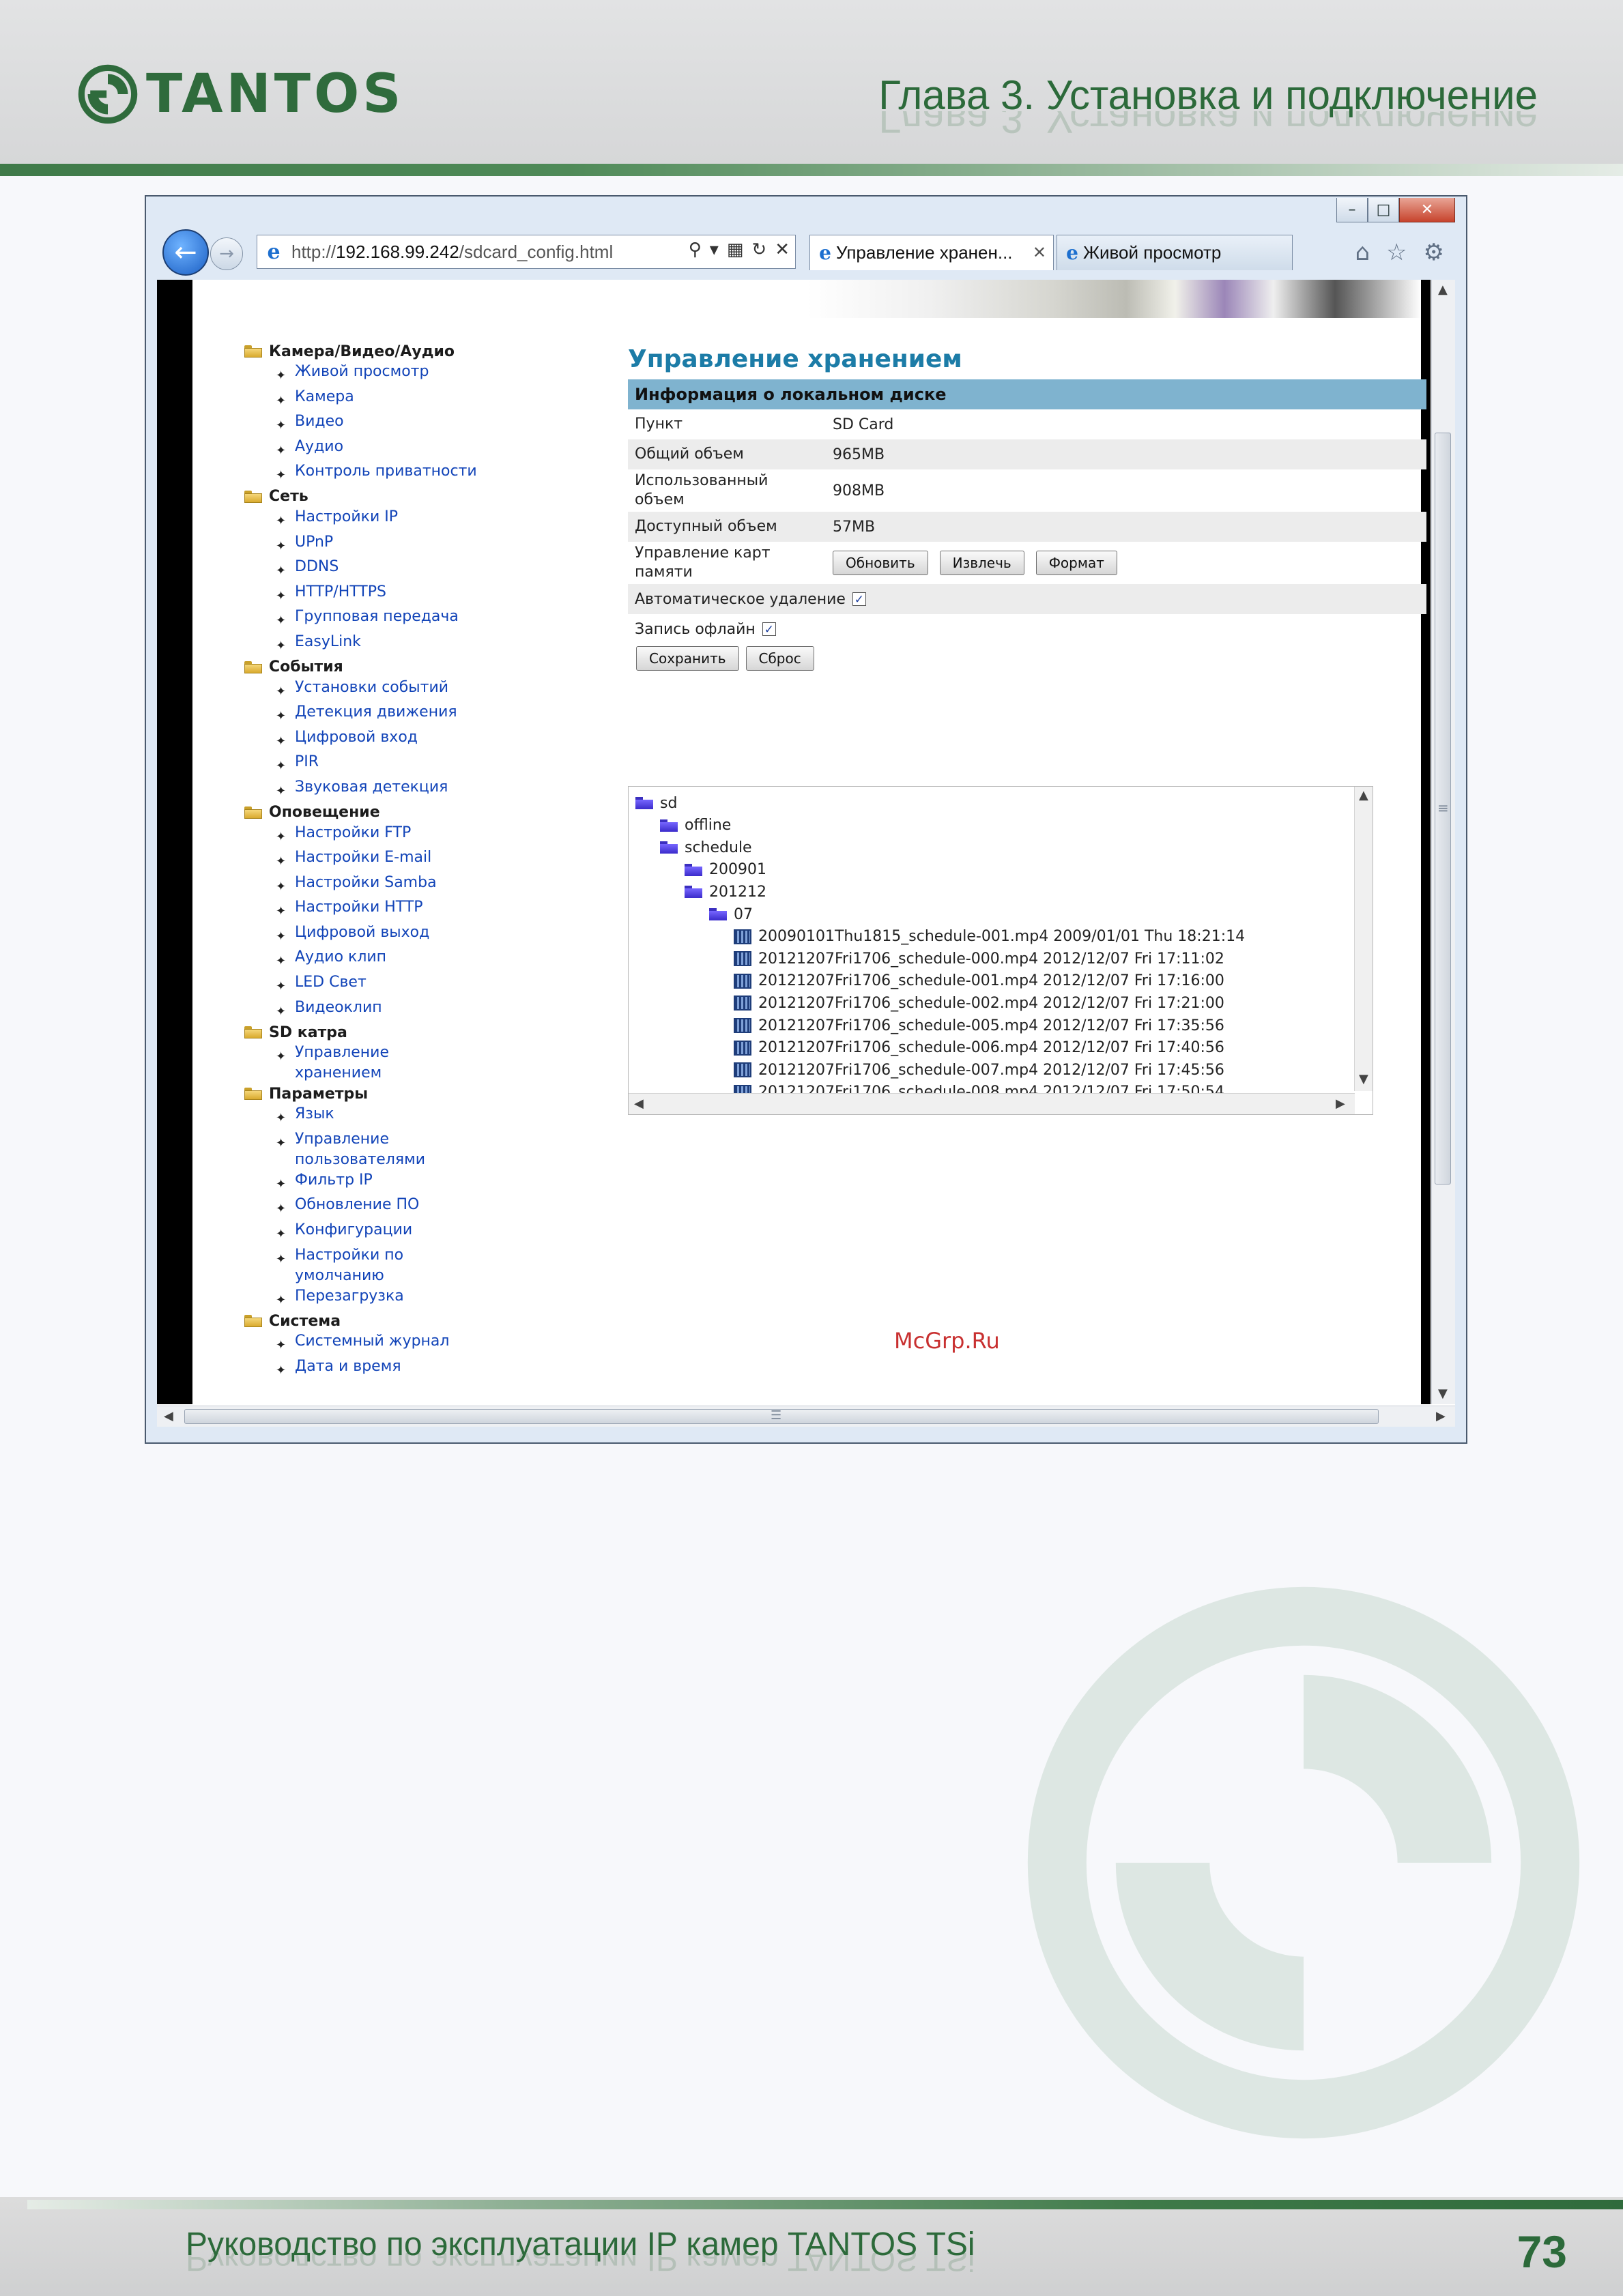 This screenshot has height=2296, width=1623. What do you see at coordinates (401, 935) in the screenshot?
I see `sidebar-item: ✦ Цифровой выход` at bounding box center [401, 935].